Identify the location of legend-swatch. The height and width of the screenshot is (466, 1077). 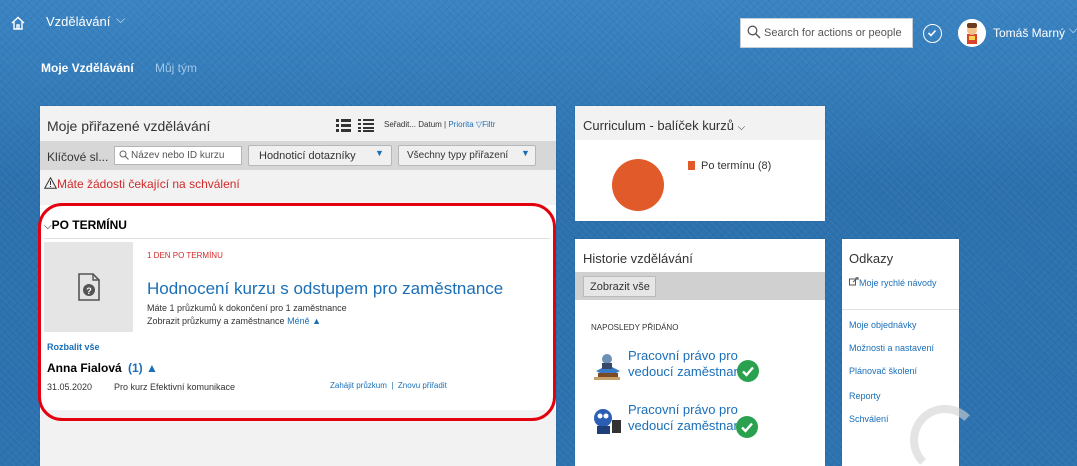
(691, 165).